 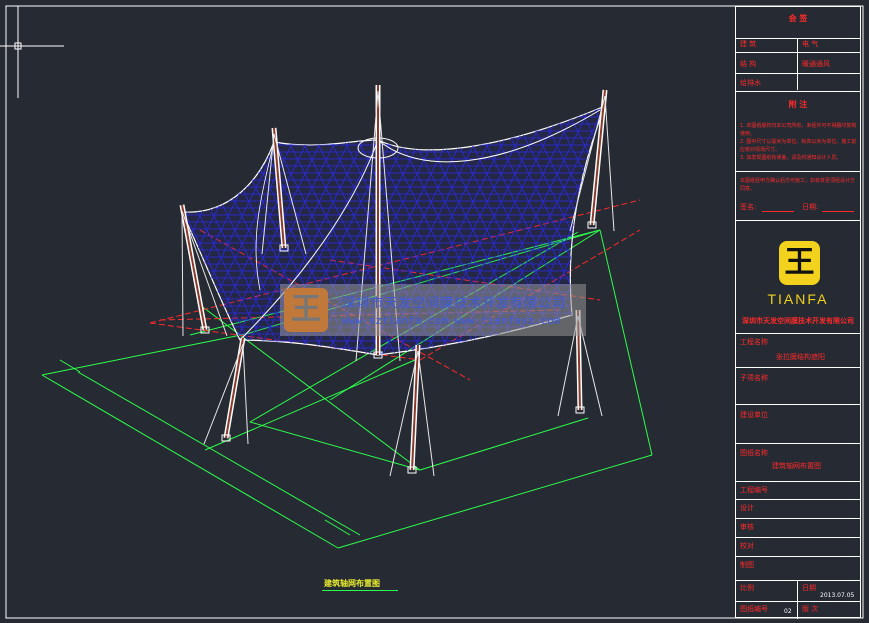 What do you see at coordinates (810, 207) in the screenshot?
I see `date-label: 日期:` at bounding box center [810, 207].